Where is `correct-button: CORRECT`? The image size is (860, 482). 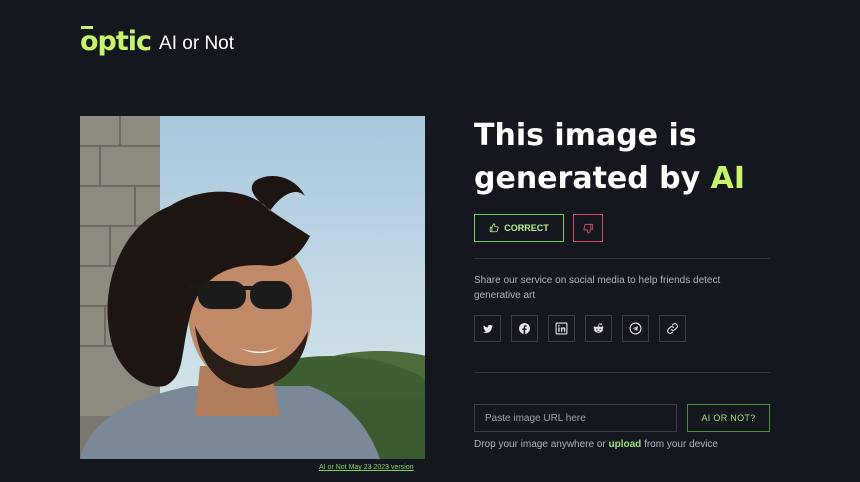 correct-button: CORRECT is located at coordinates (519, 228).